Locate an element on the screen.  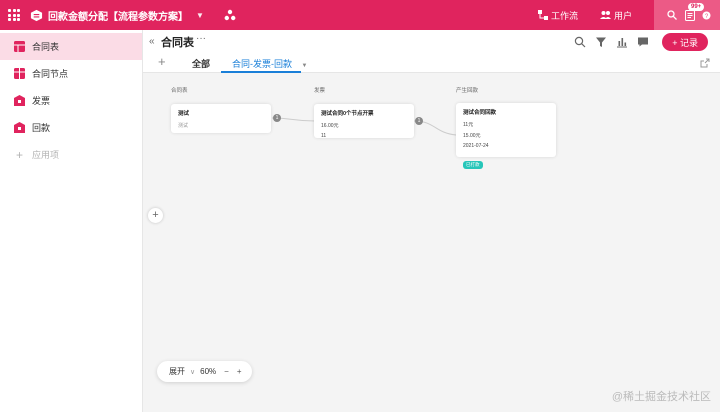
card-field: 11元 is located at coordinates (468, 125).